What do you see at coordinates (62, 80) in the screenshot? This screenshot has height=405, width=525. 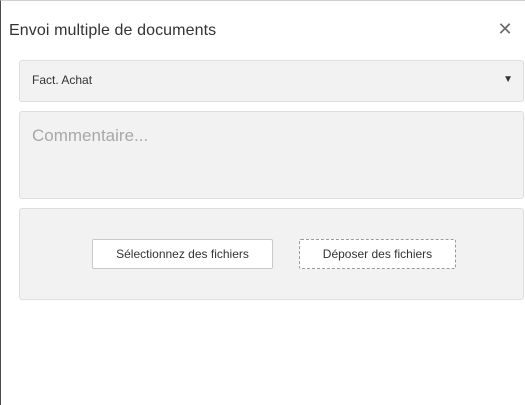 I see `document-type-value: Fact. Achat` at bounding box center [62, 80].